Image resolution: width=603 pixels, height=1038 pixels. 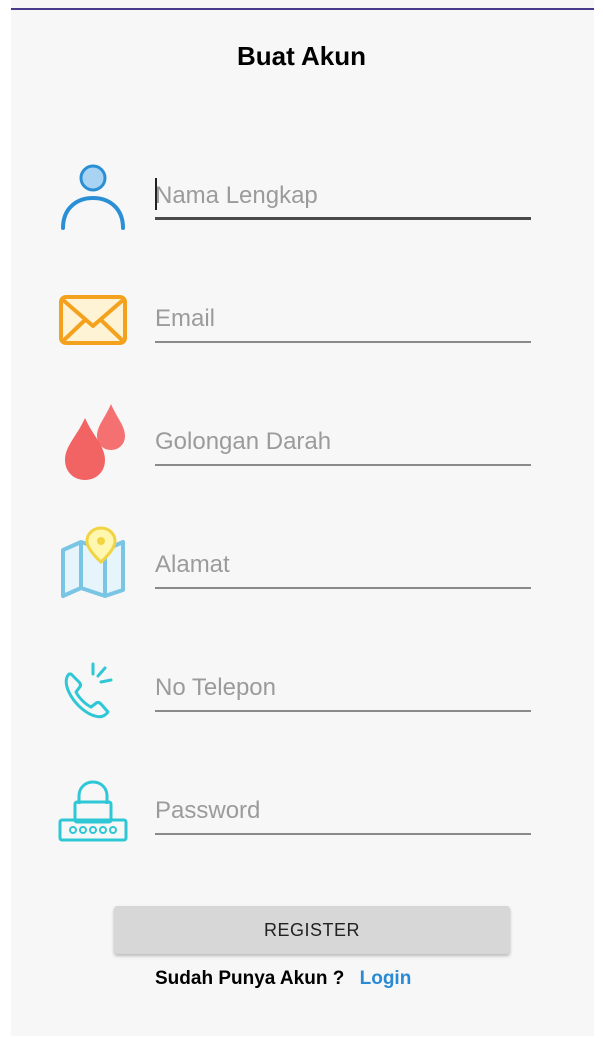 I want to click on envelope-icon, so click(x=93, y=320).